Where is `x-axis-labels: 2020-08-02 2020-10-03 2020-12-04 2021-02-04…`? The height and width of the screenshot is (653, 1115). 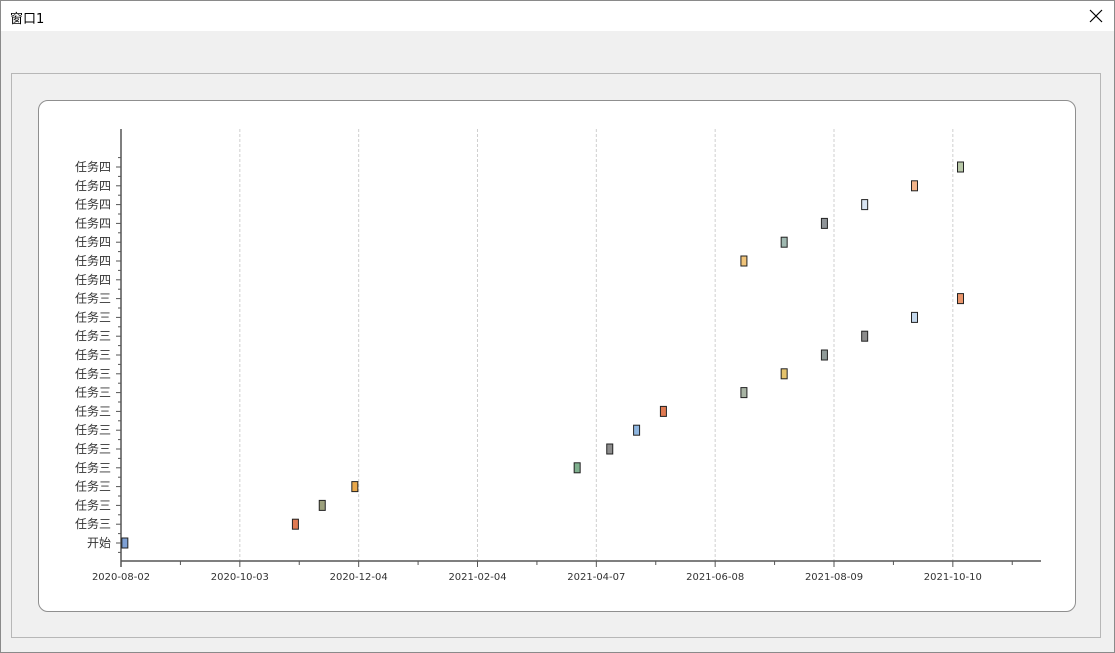 x-axis-labels: 2020-08-02 2020-10-03 2020-12-04 2021-02-04… is located at coordinates (537, 577).